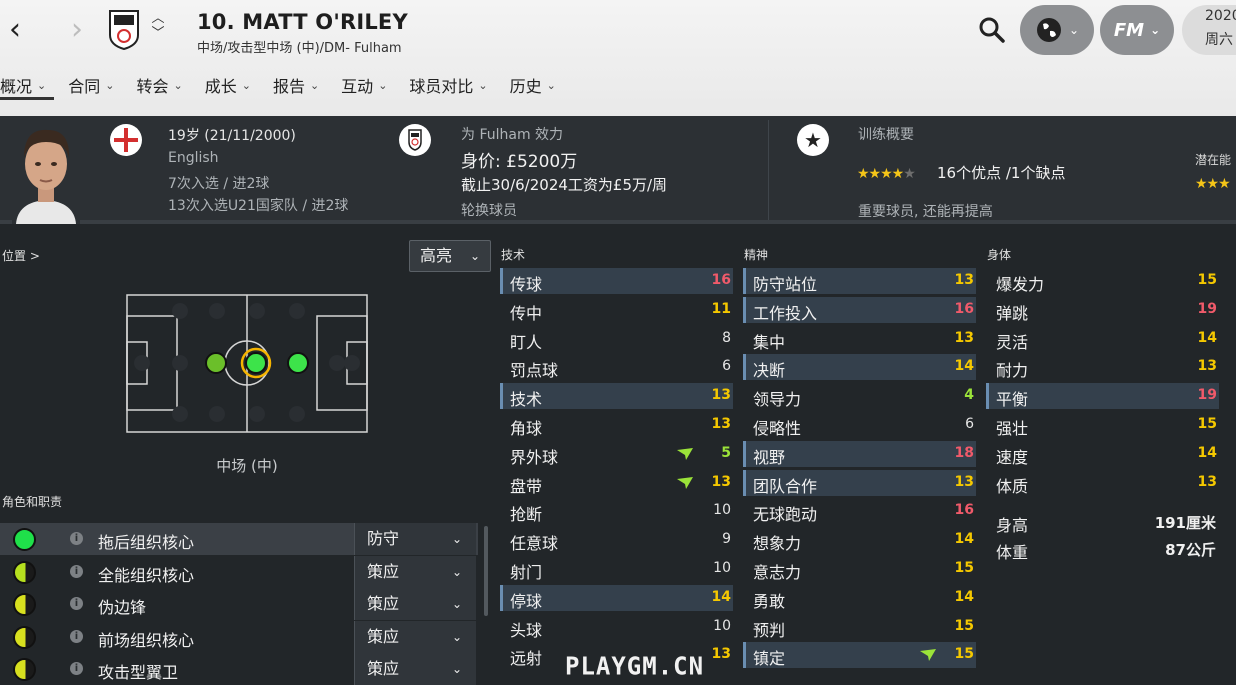  What do you see at coordinates (383, 538) in the screenshot?
I see `duty-label: 防守` at bounding box center [383, 538].